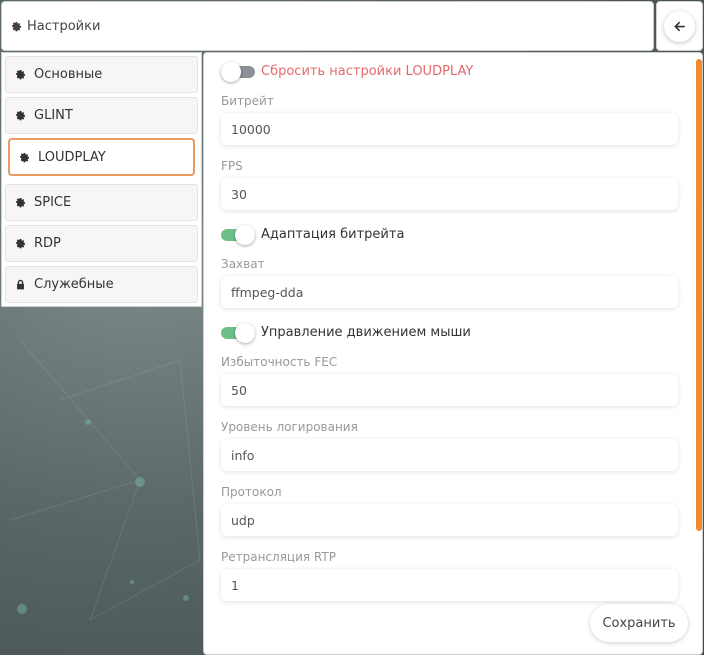 Image resolution: width=704 pixels, height=655 pixels. What do you see at coordinates (289, 427) in the screenshot?
I see `log-level-label: Уровень логирования` at bounding box center [289, 427].